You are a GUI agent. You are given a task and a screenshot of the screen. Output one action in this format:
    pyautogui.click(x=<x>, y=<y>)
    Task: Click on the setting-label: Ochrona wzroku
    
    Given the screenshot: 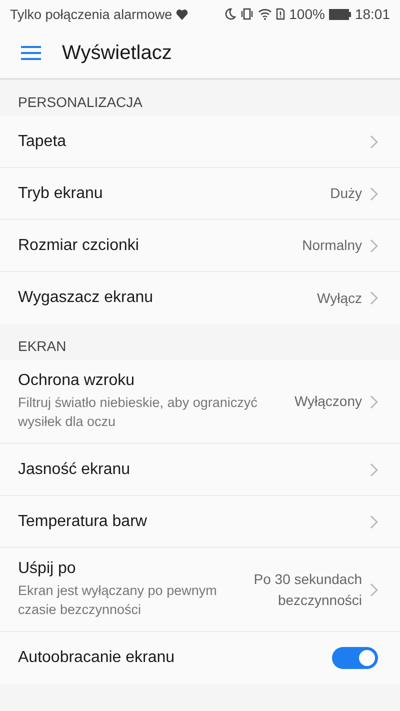 What is the action you would take?
    pyautogui.click(x=77, y=381)
    